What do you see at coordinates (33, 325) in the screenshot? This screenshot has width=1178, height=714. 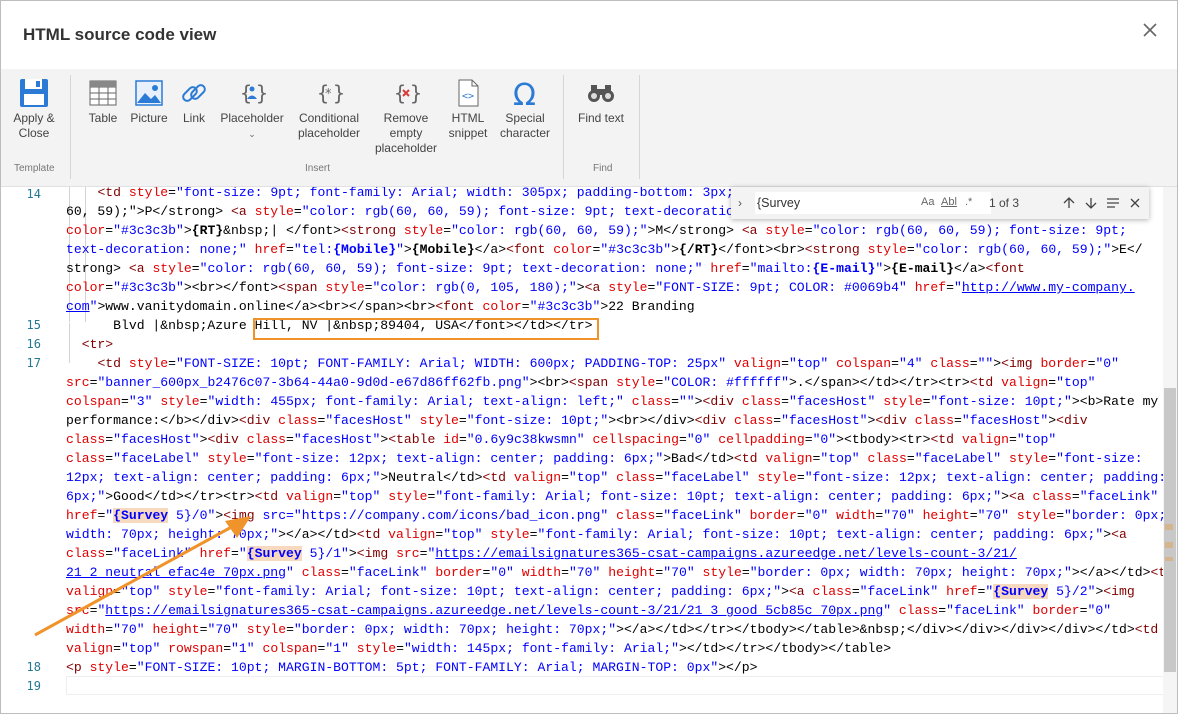 I see `line-number: 15` at bounding box center [33, 325].